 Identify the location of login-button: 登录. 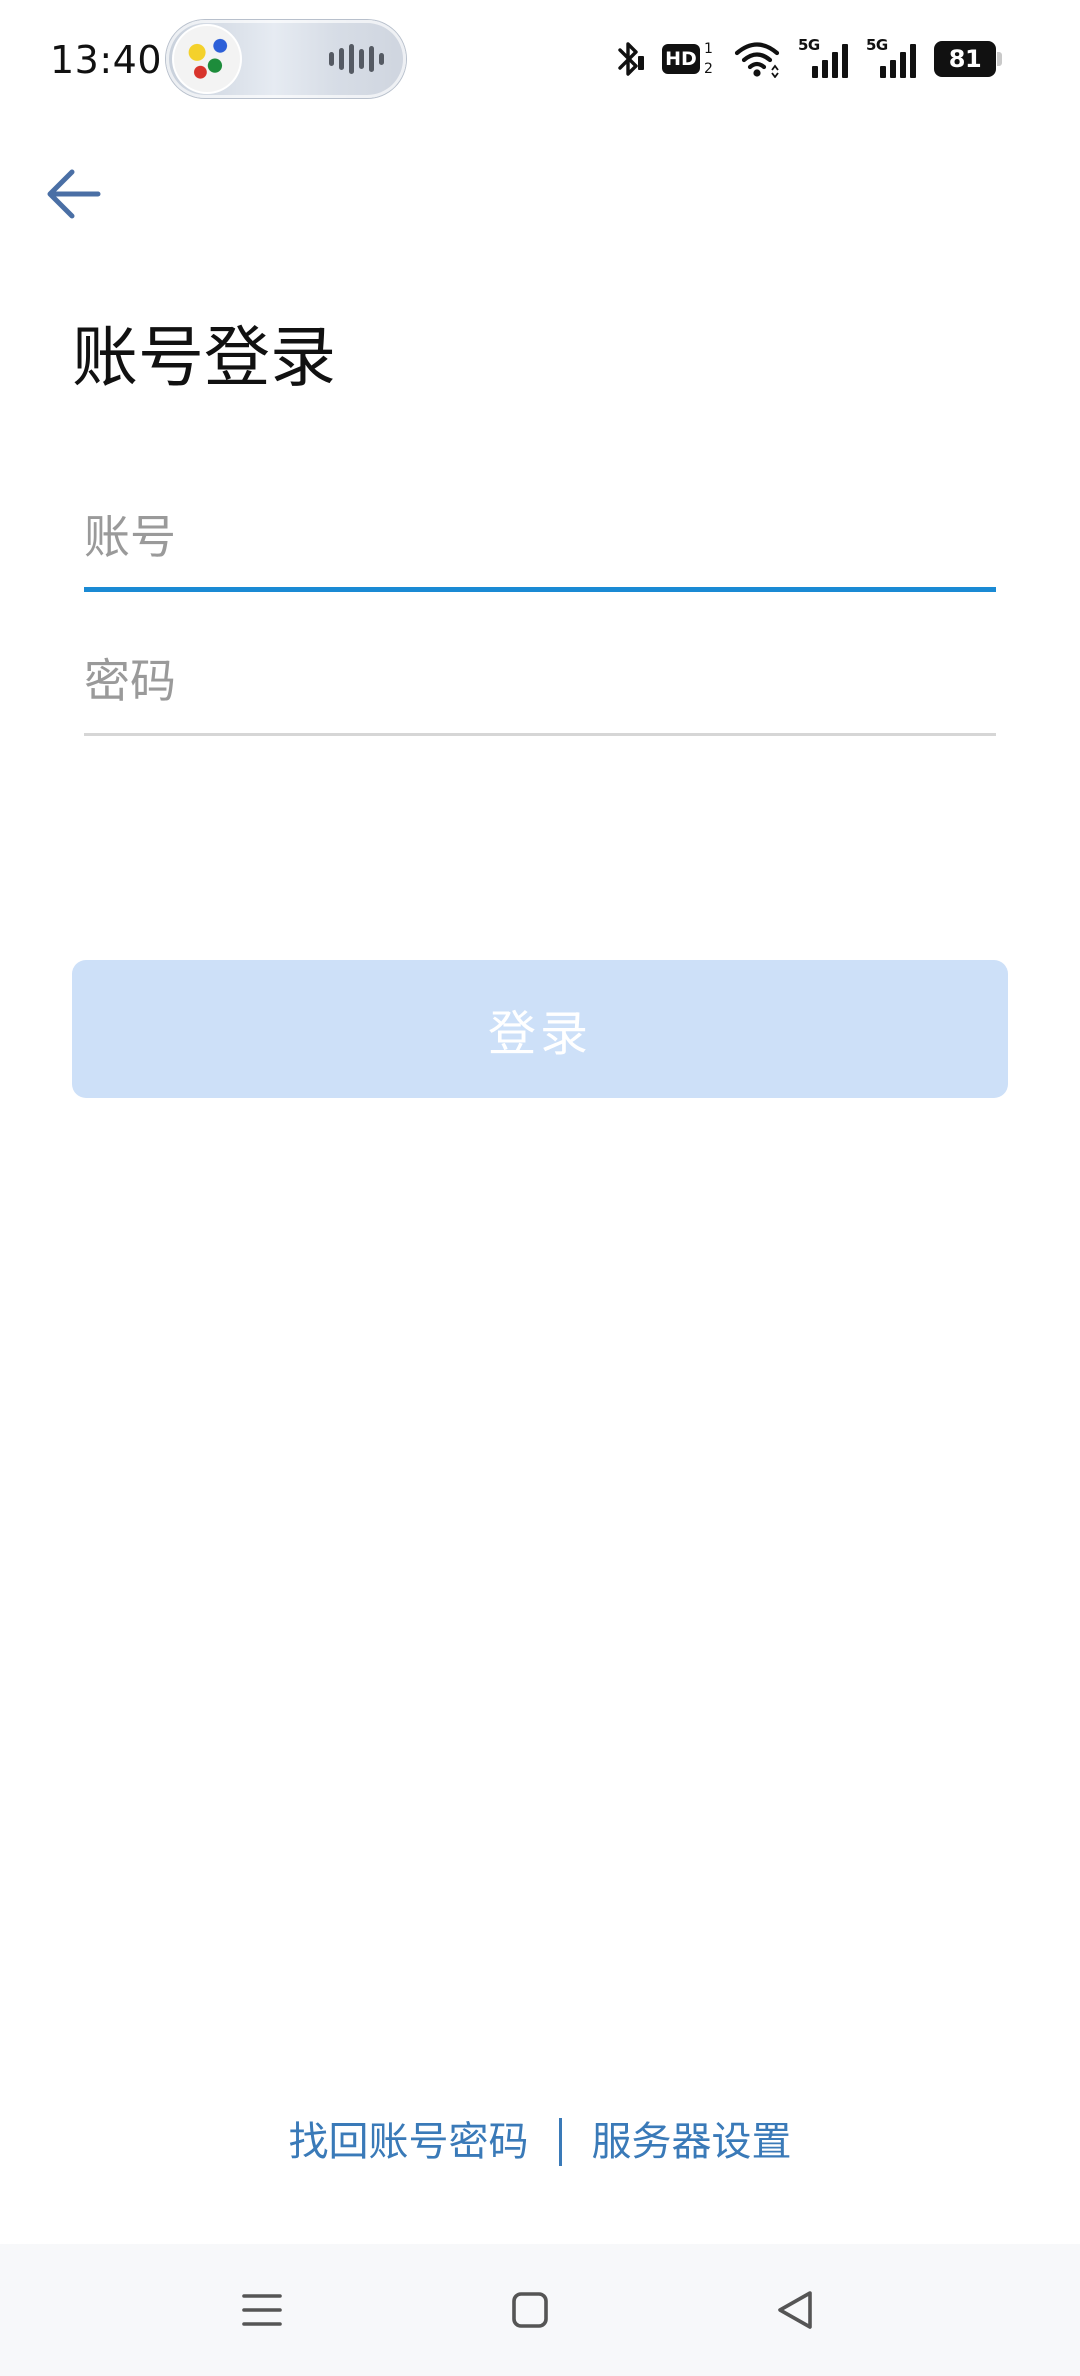
(540, 1029).